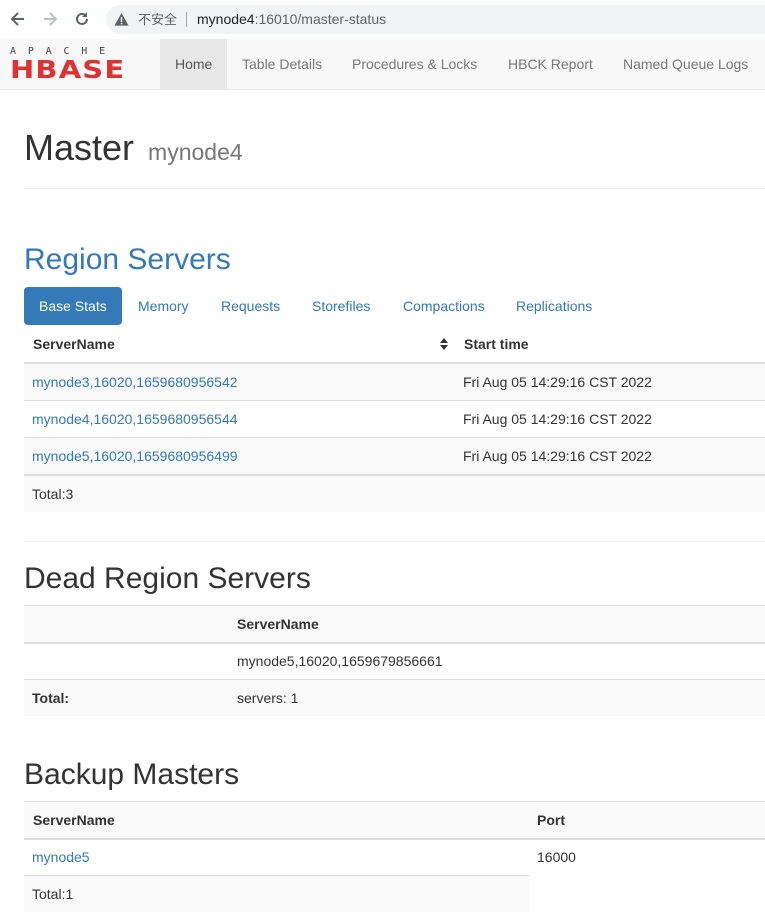 The image size is (765, 920). What do you see at coordinates (163, 306) in the screenshot?
I see `tab-memory: Memory` at bounding box center [163, 306].